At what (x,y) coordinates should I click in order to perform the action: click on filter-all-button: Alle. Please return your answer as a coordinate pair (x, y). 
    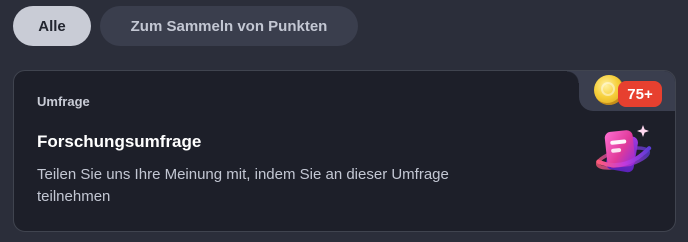
    Looking at the image, I should click on (52, 26).